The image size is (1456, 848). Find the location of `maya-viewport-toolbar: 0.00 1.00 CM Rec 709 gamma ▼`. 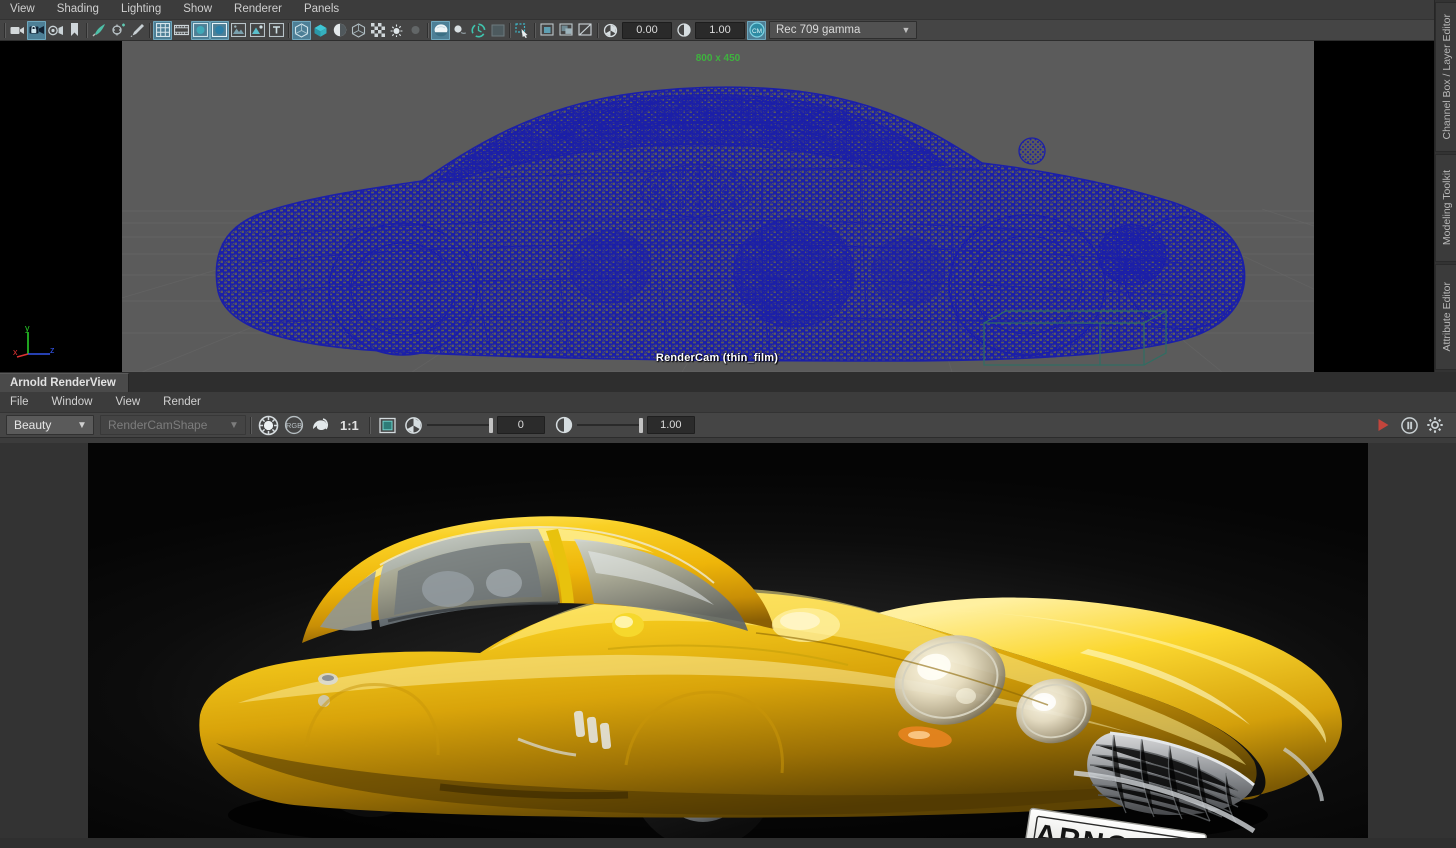

maya-viewport-toolbar: 0.00 1.00 CM Rec 709 gamma ▼ is located at coordinates (717, 30).